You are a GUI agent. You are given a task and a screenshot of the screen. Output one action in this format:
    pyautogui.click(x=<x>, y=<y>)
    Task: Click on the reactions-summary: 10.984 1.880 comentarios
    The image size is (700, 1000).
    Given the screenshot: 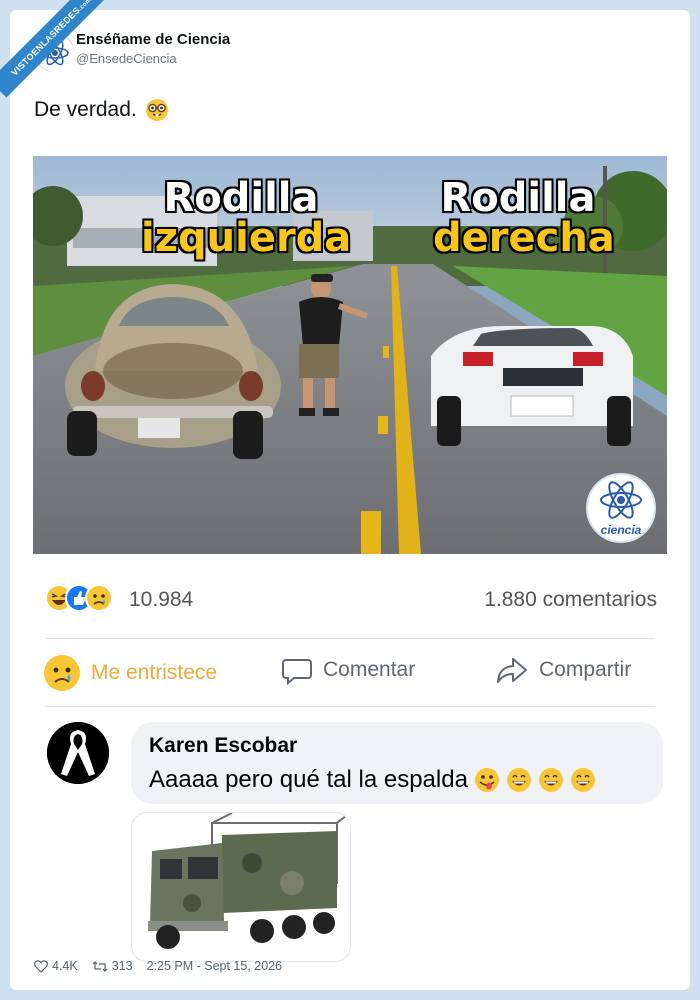 What is the action you would take?
    pyautogui.click(x=350, y=600)
    